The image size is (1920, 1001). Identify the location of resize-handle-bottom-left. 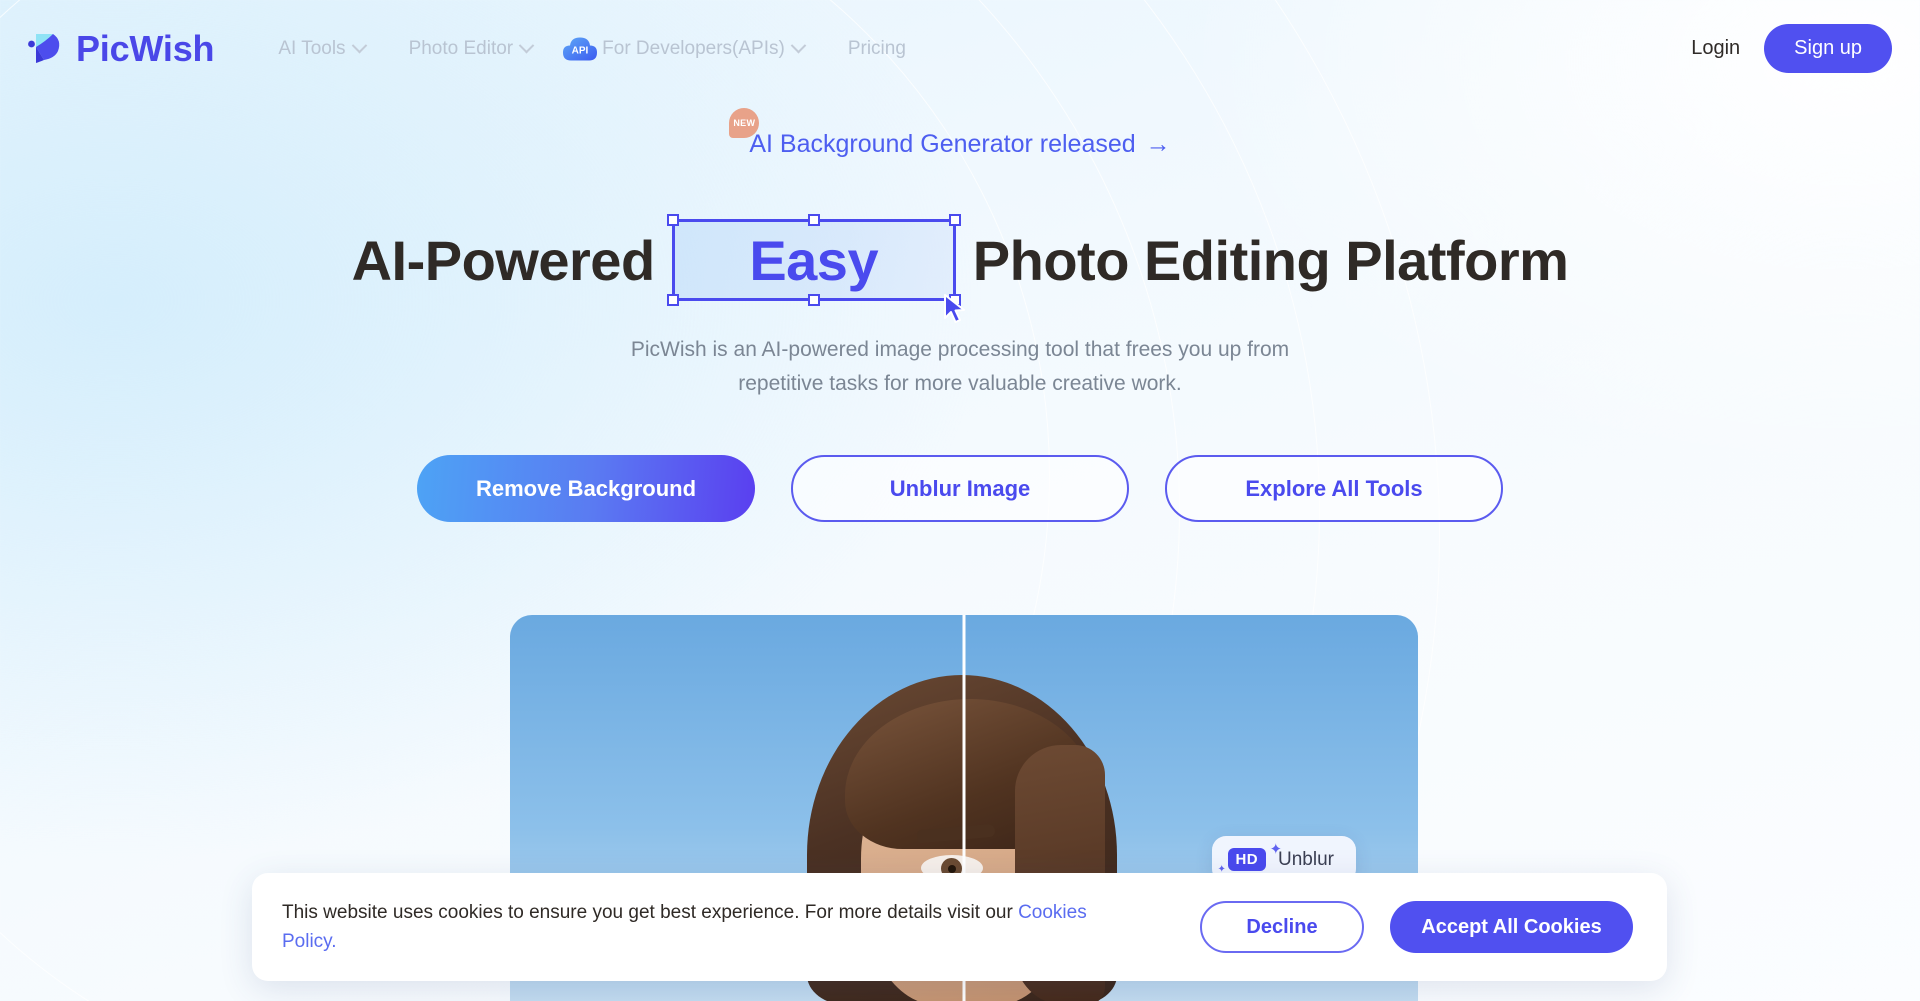
(672, 300).